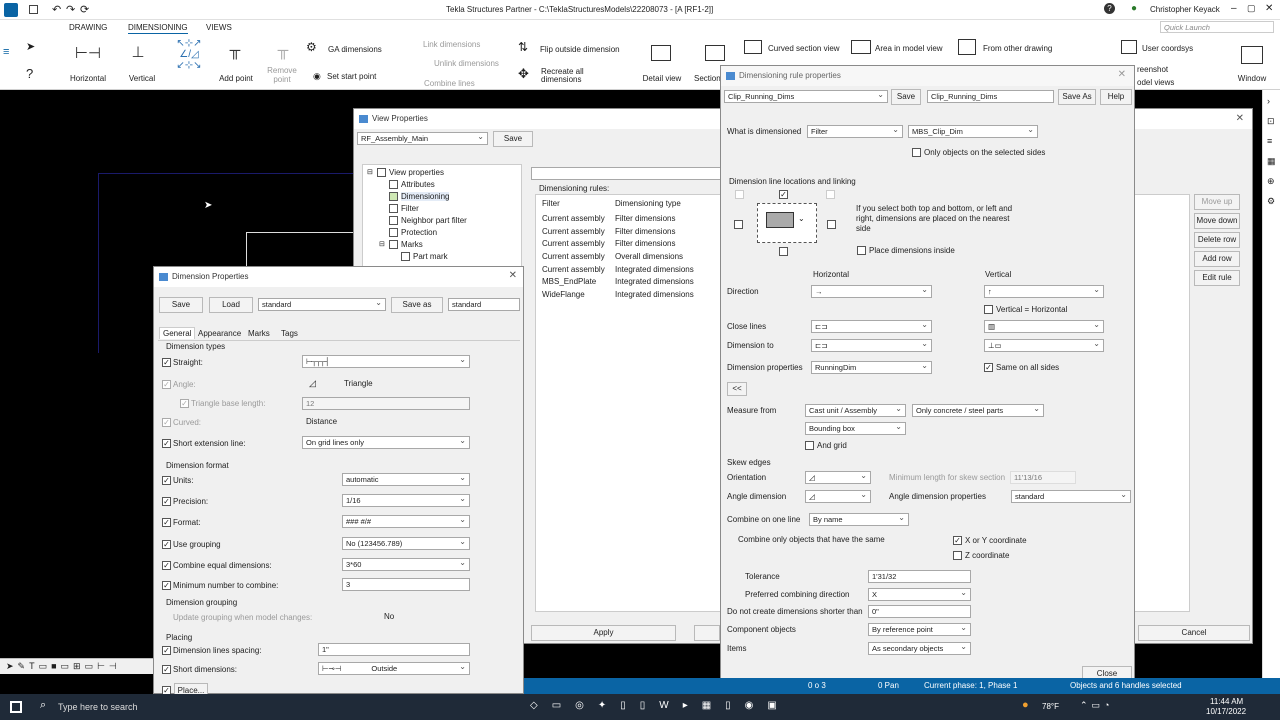 The image size is (1280, 720). I want to click on rule-name-input: Clip_Running_Dims, so click(990, 96).